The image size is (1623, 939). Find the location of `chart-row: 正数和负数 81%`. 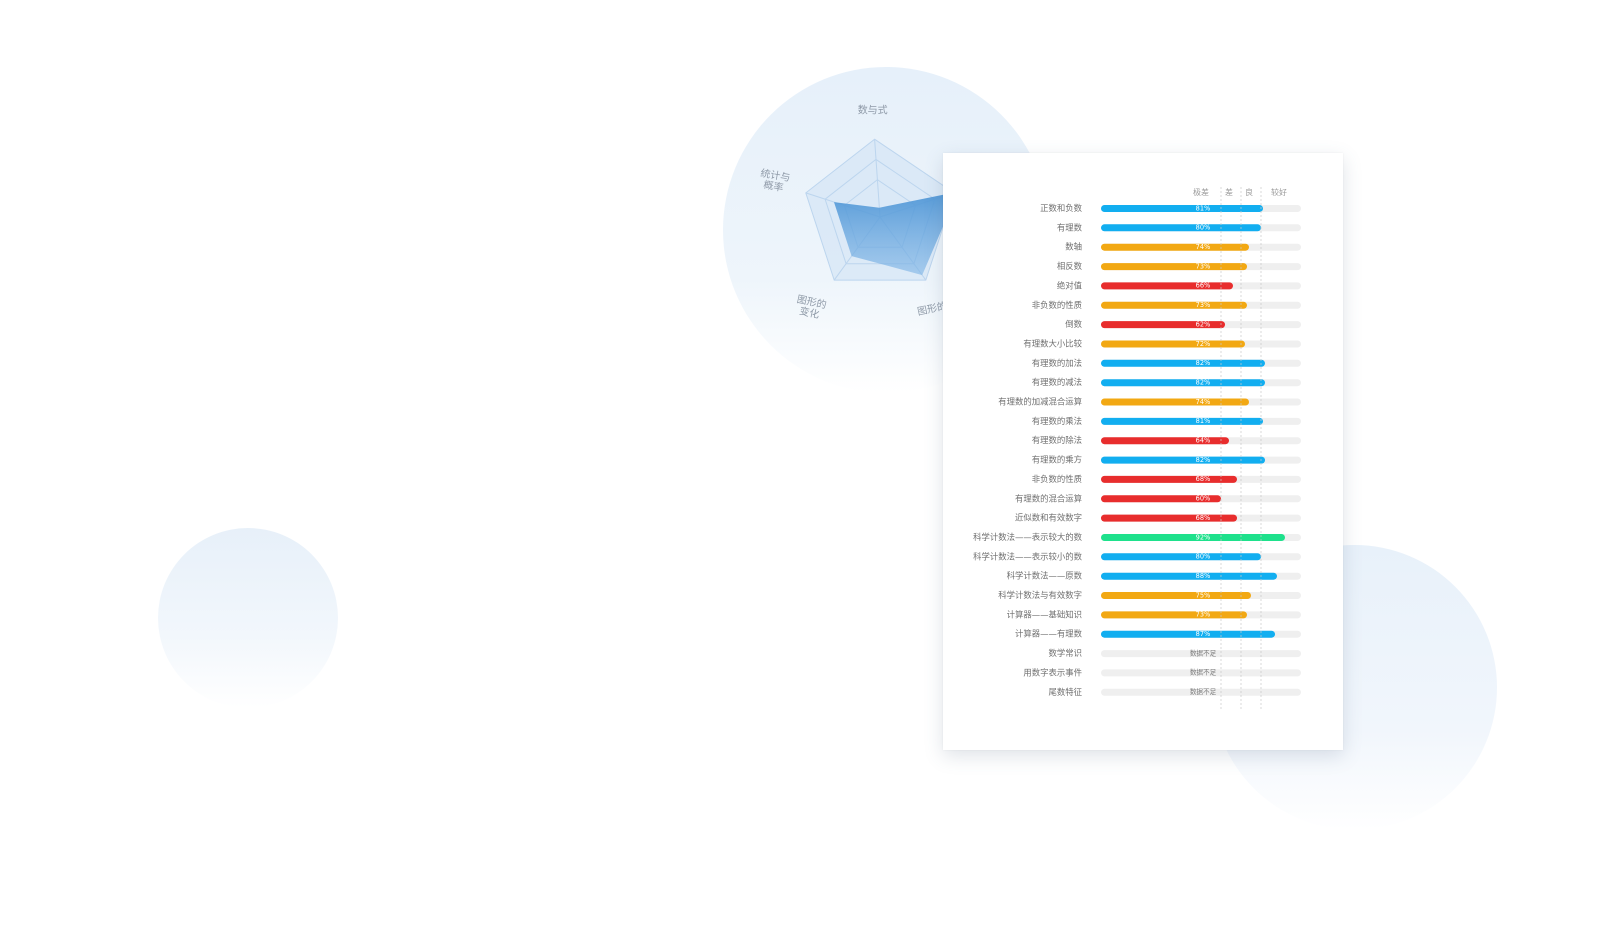

chart-row: 正数和负数 81% is located at coordinates (1170, 208).